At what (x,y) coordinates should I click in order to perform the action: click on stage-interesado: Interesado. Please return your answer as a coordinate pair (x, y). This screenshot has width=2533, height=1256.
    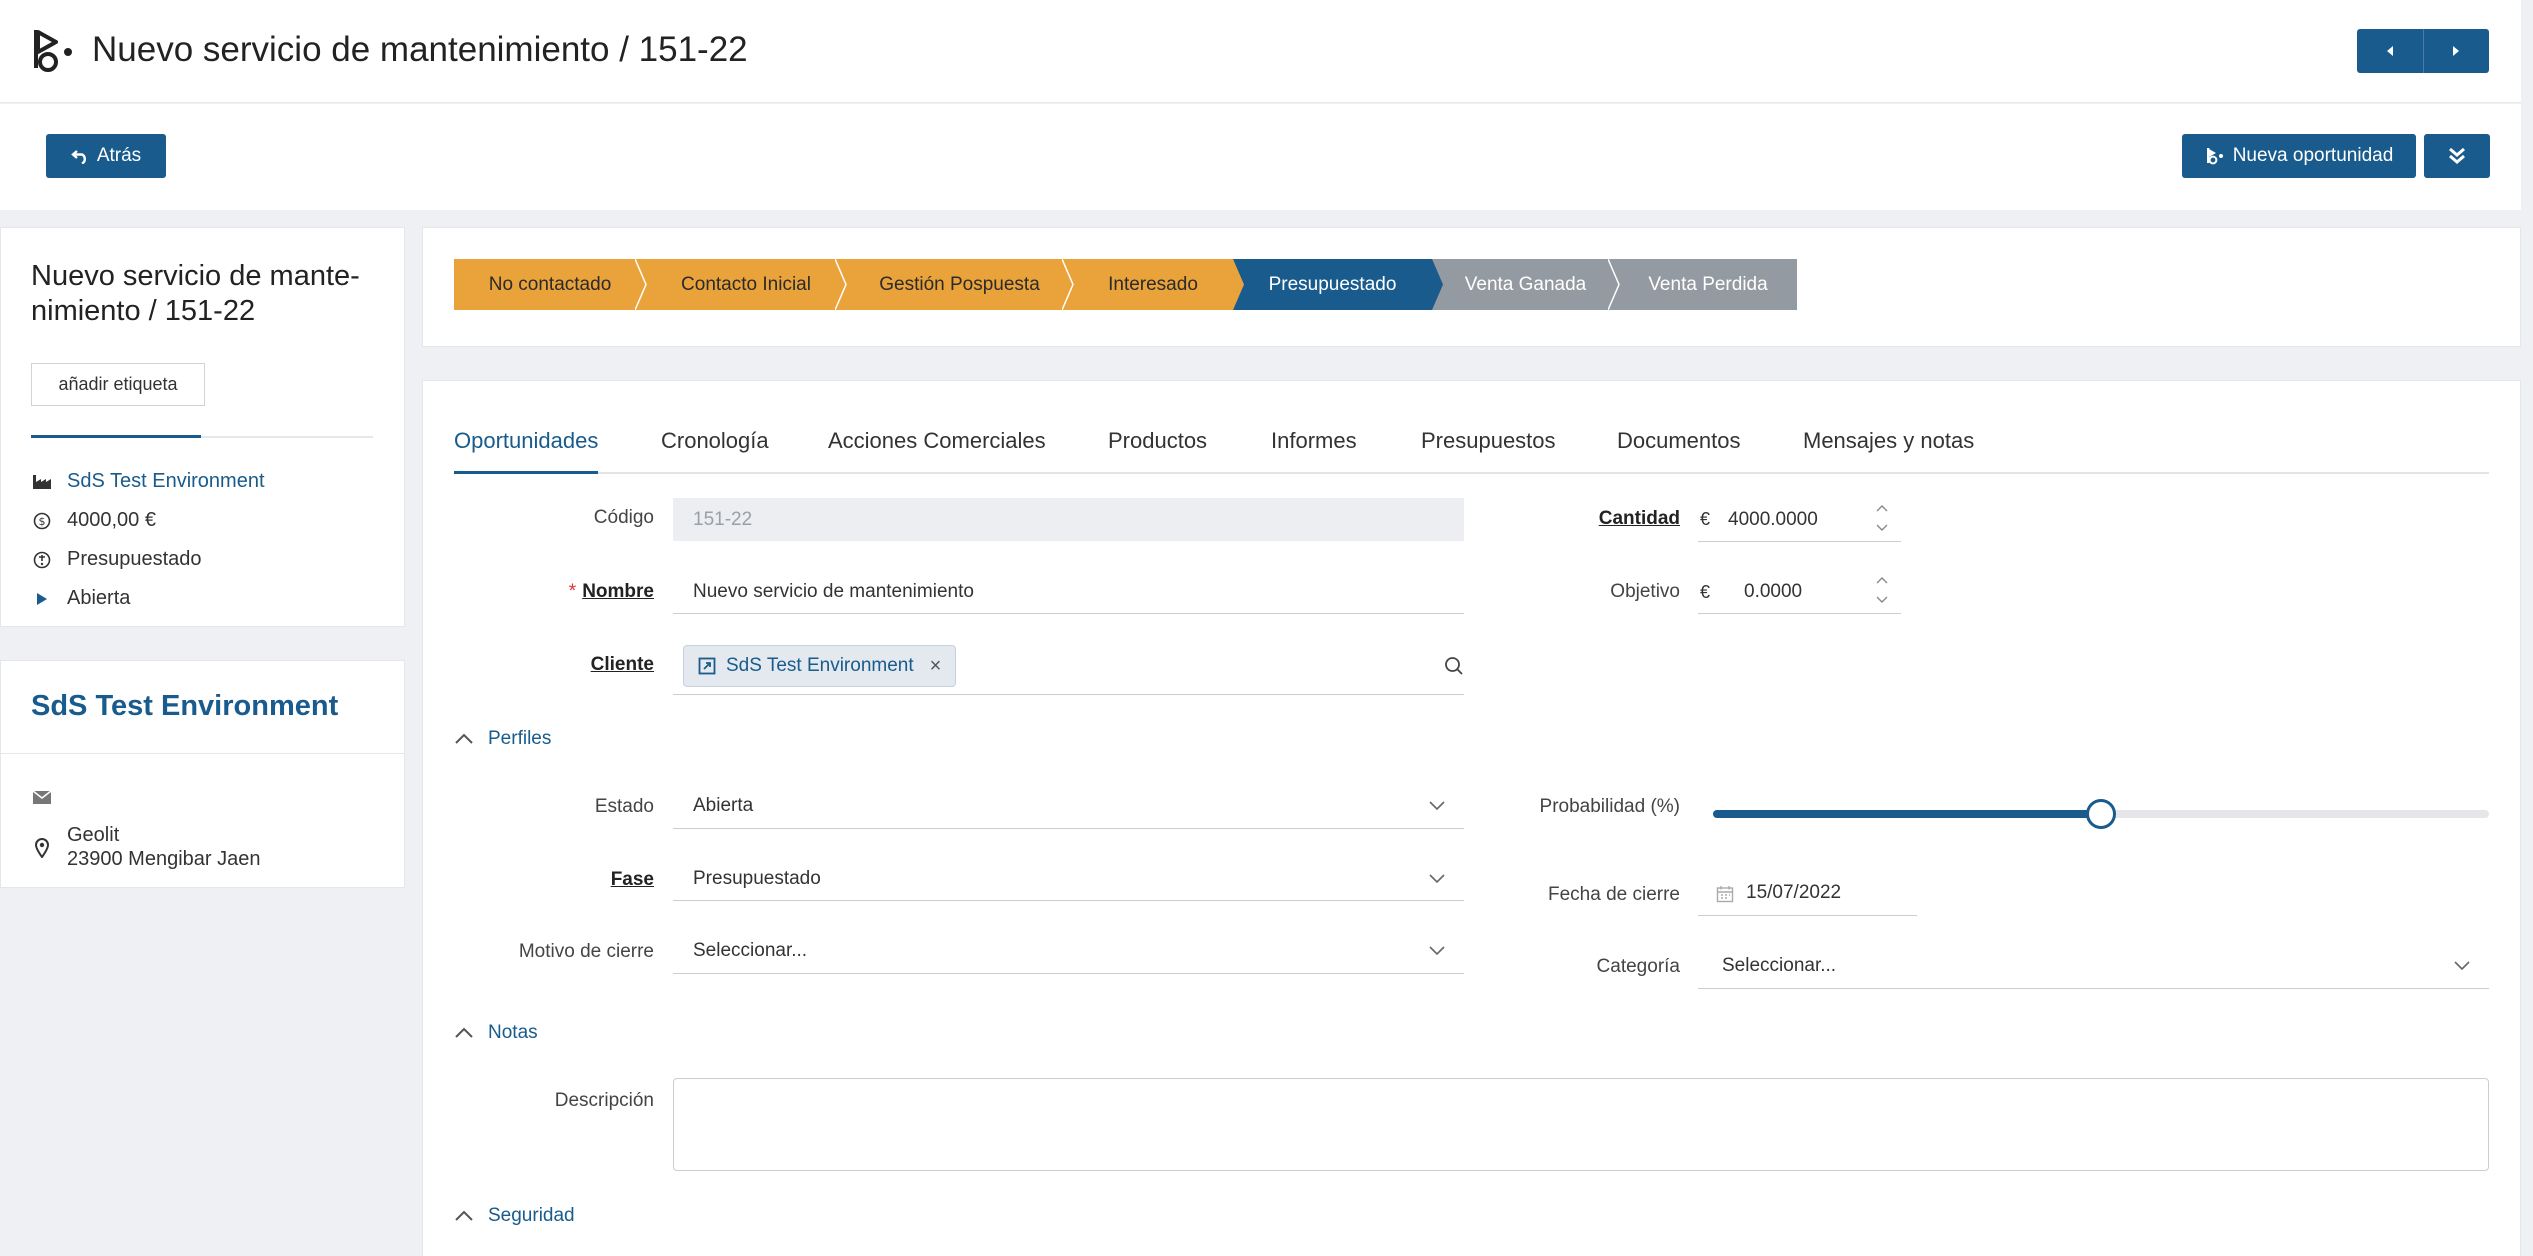
    Looking at the image, I should click on (1158, 284).